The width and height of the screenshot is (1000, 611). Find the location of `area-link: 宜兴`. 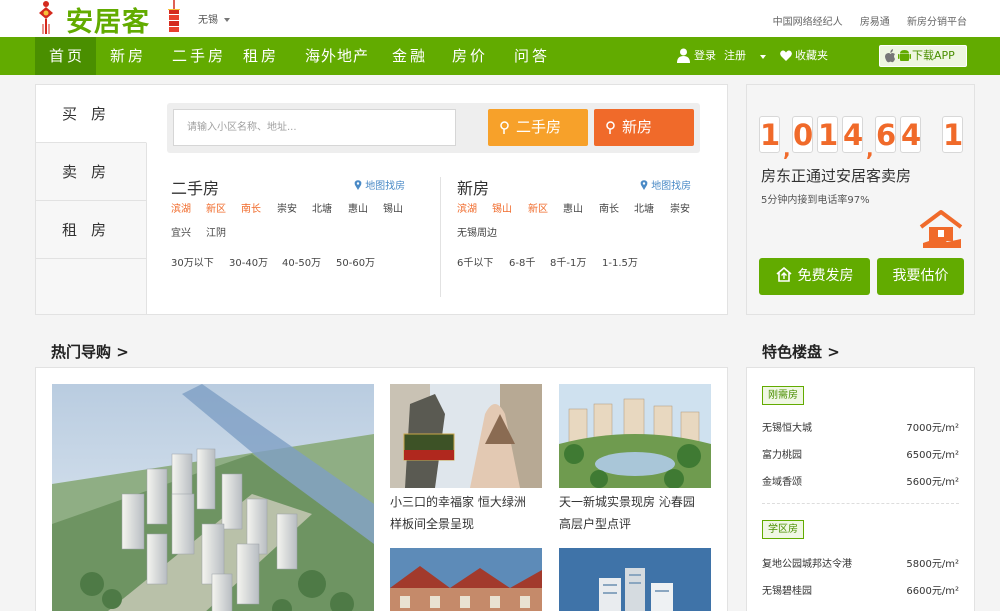

area-link: 宜兴 is located at coordinates (181, 231).